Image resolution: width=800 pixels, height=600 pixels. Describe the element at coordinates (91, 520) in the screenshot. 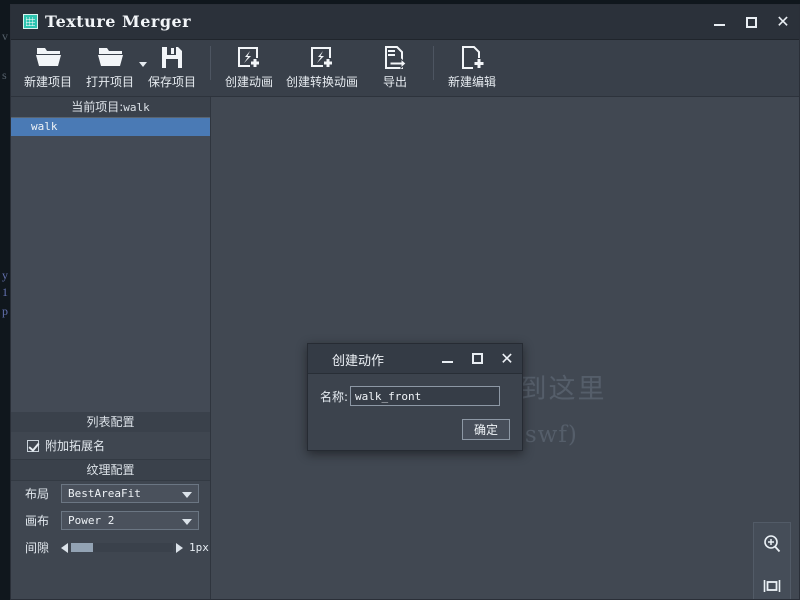

I see `canvas-value: Power 2` at that location.